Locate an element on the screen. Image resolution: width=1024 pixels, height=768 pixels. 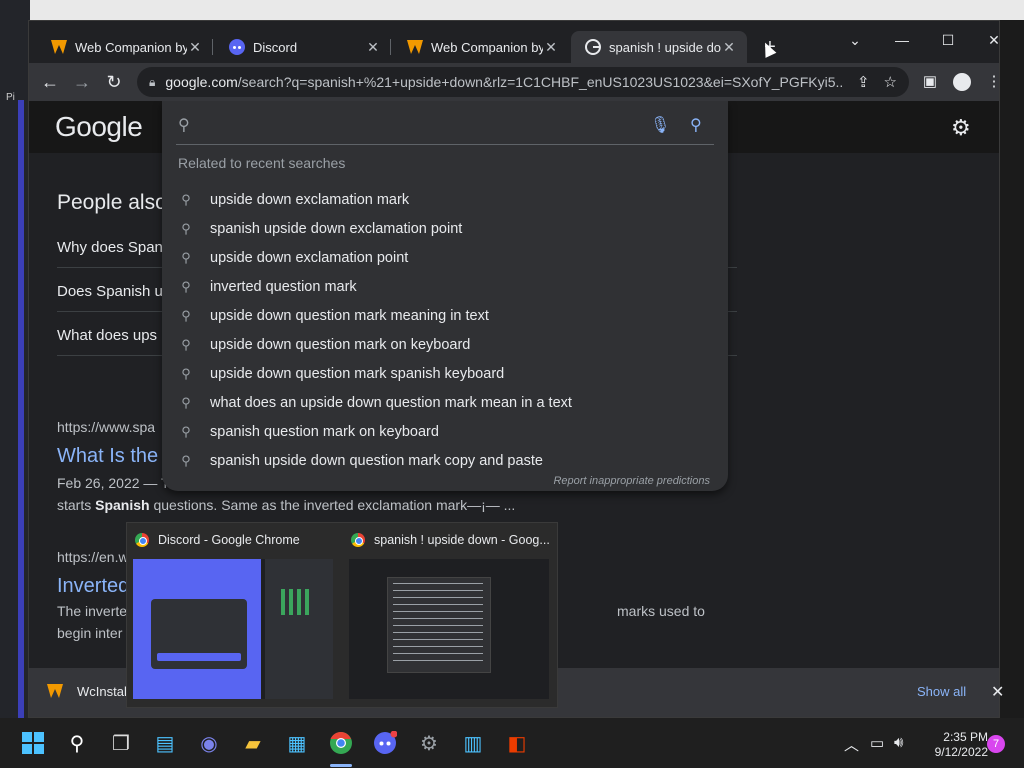
search-box: ⚲ 🎙︎ ⚲ is located at coordinates (445, 127).